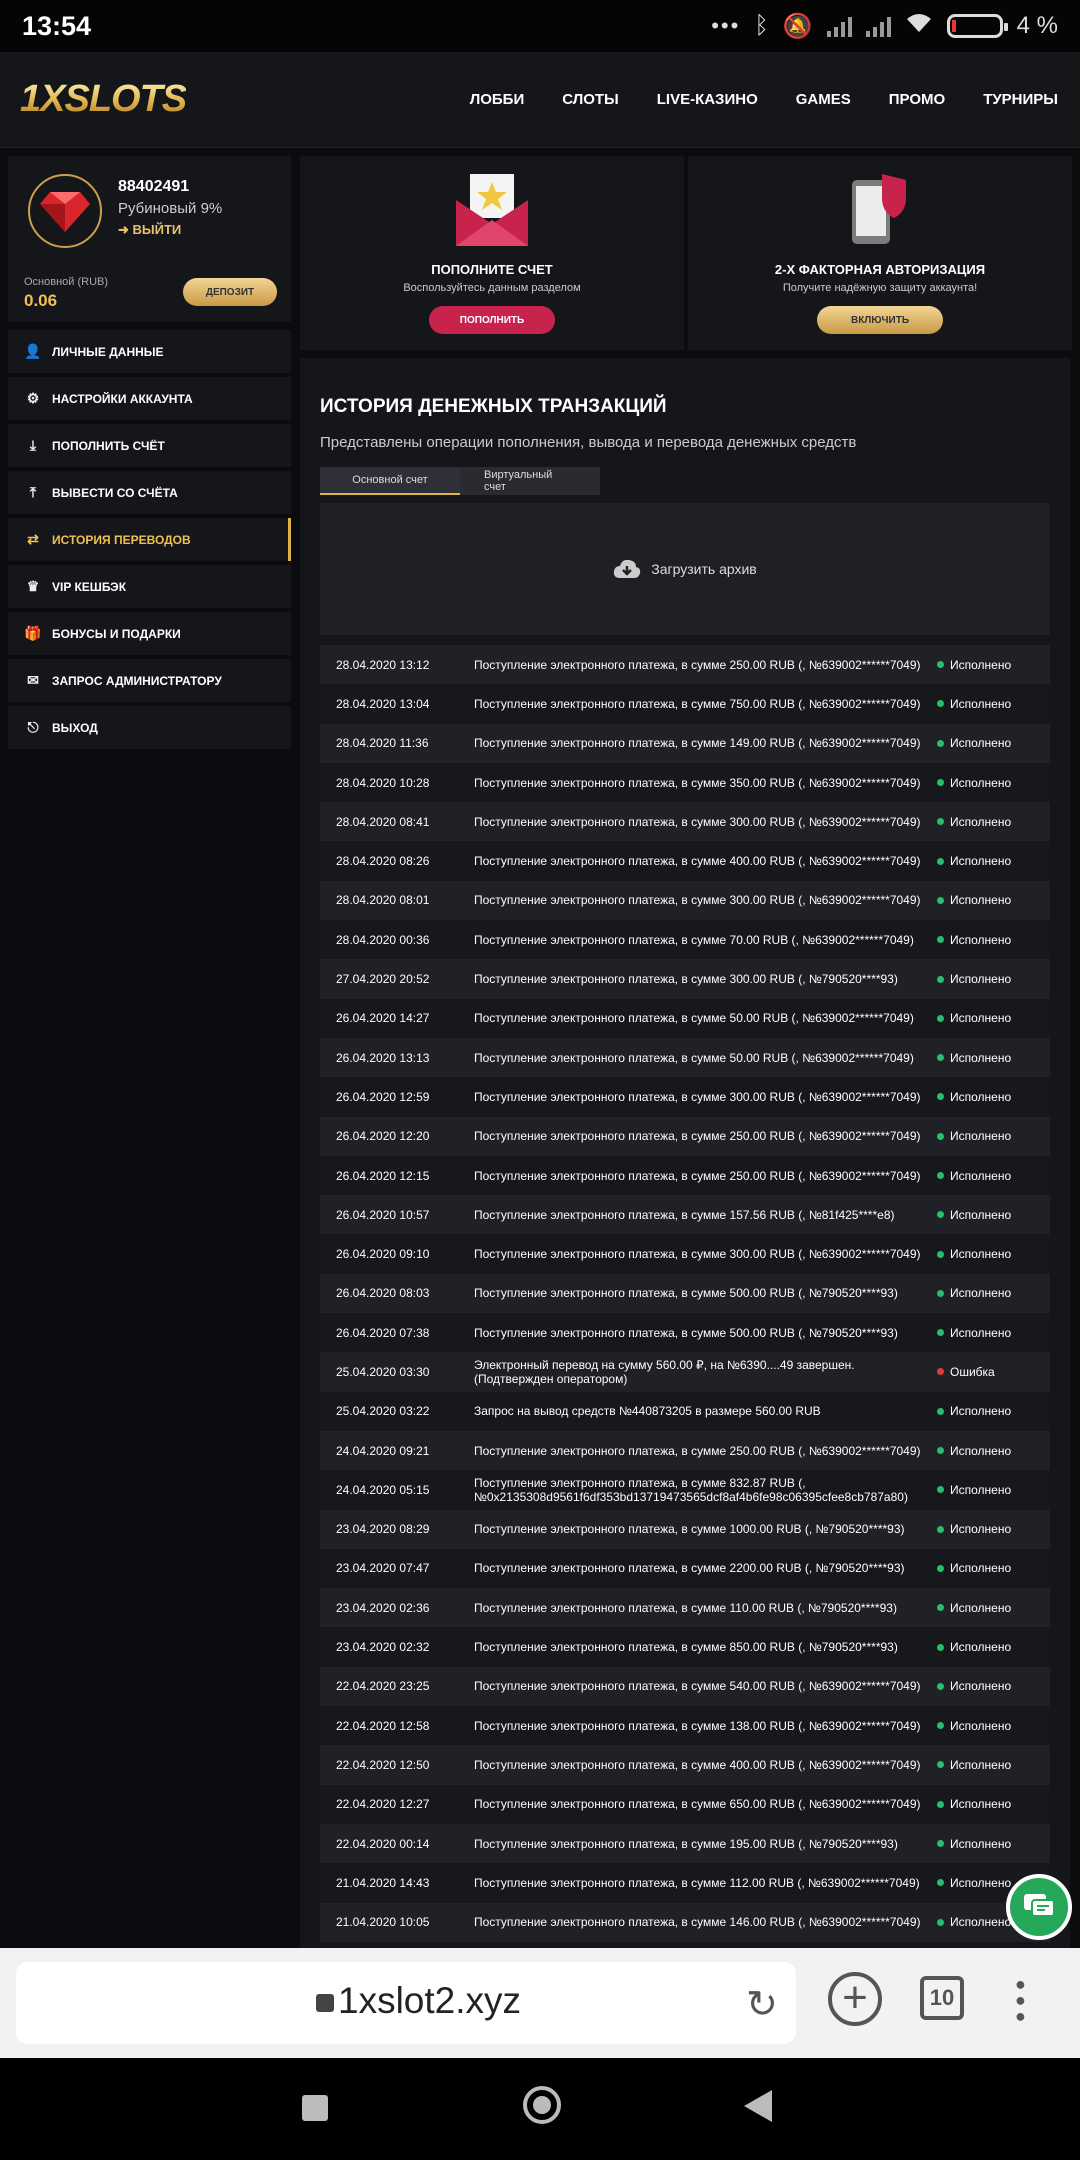 This screenshot has height=2160, width=1080. I want to click on menu-admin-request: ✉ ЗАПРОС АДМИНИСТРАТОРУ, so click(149, 680).